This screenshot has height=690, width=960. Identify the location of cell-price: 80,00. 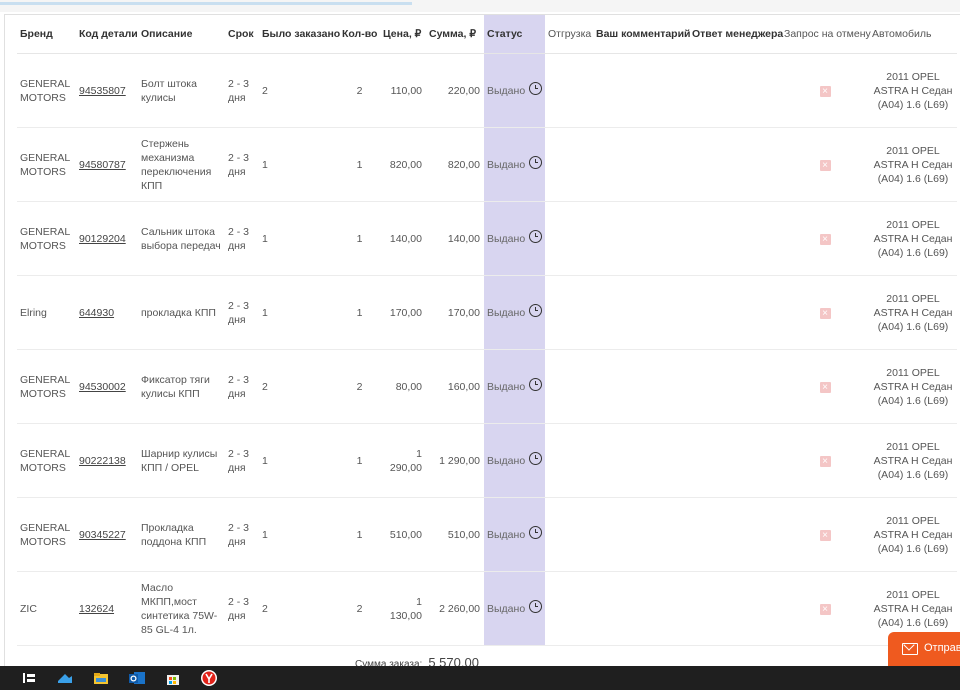
(403, 386).